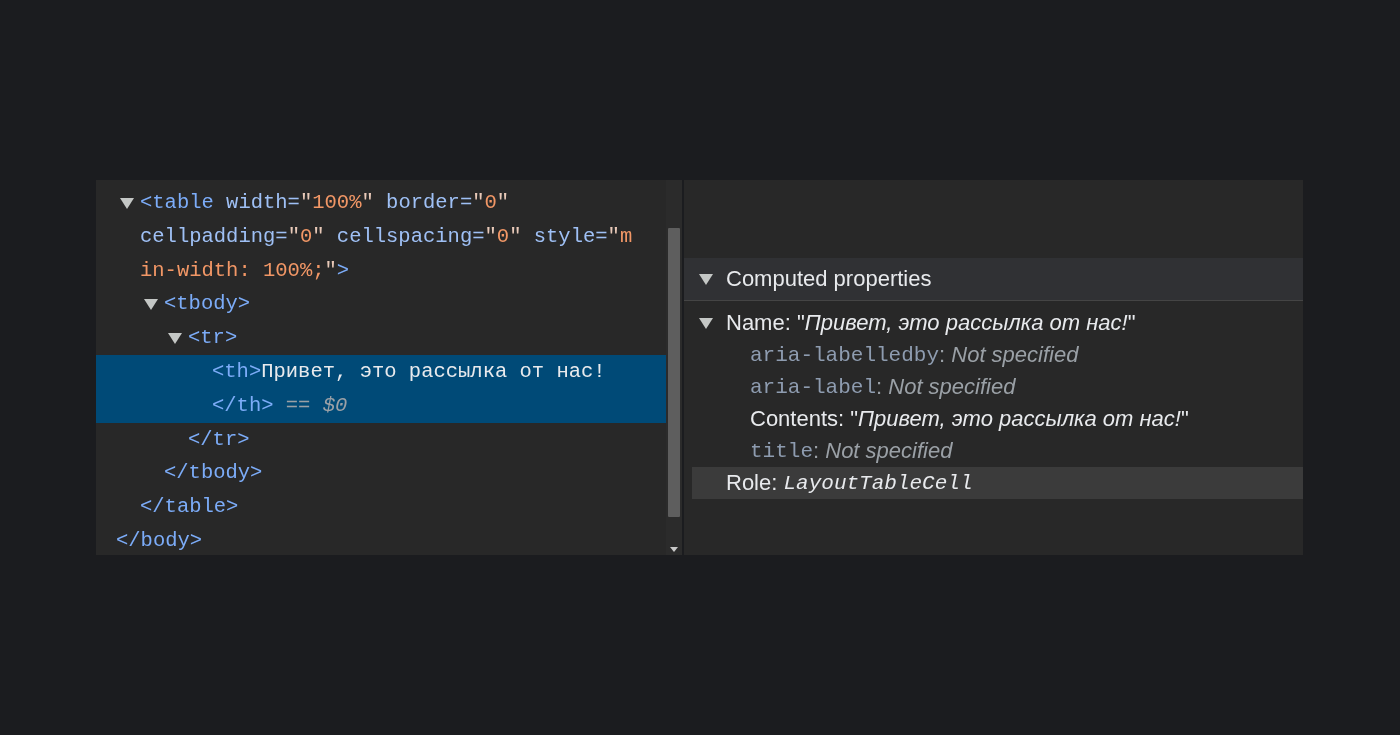  What do you see at coordinates (381, 389) in the screenshot?
I see `selected-node-highlight: <th>Привет, это рассылка от нас! </th> == $0` at bounding box center [381, 389].